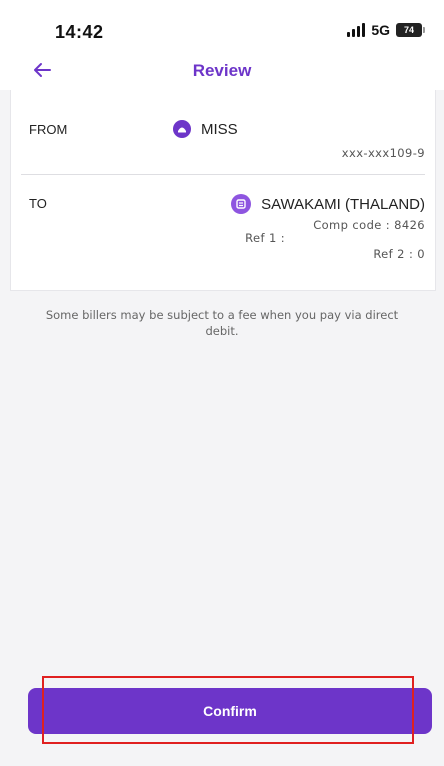 The height and width of the screenshot is (766, 444). What do you see at coordinates (343, 204) in the screenshot?
I see `to-name: SAWAKAMI (THALAND)` at bounding box center [343, 204].